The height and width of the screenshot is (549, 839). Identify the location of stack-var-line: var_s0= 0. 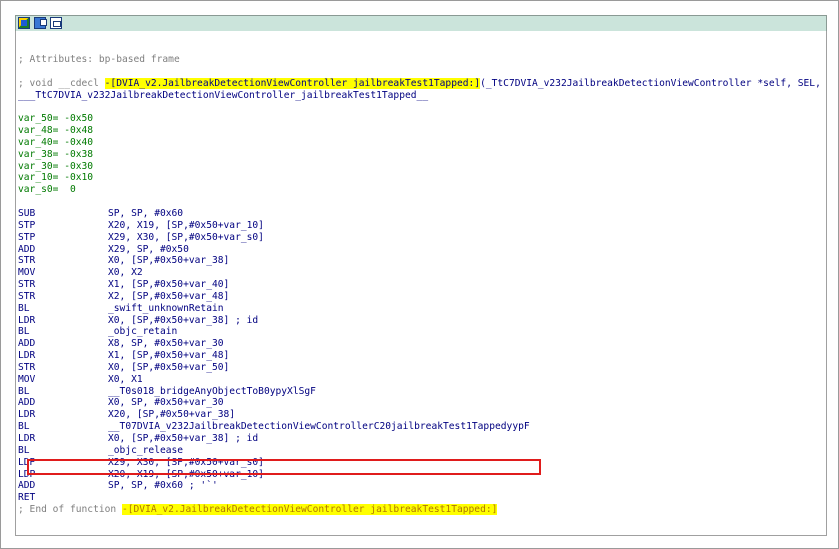
(422, 190).